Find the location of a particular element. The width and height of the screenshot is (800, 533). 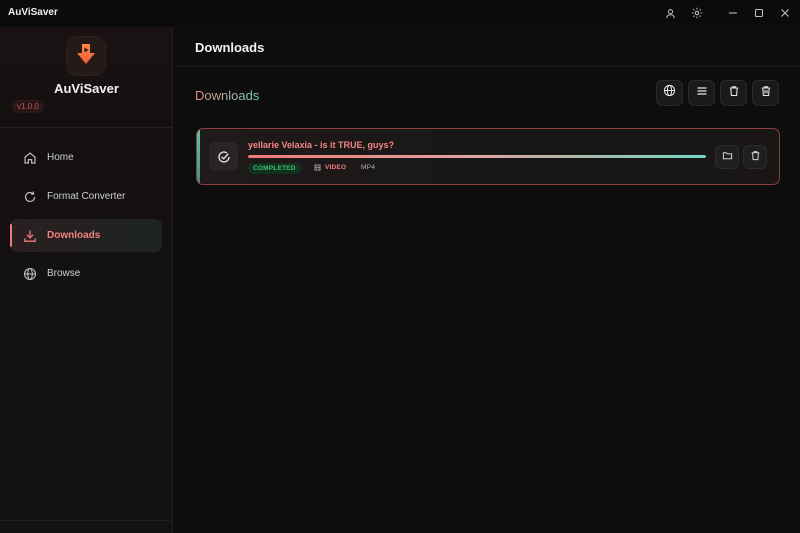

sidebar-item-downloads: Downloads is located at coordinates (86, 235).